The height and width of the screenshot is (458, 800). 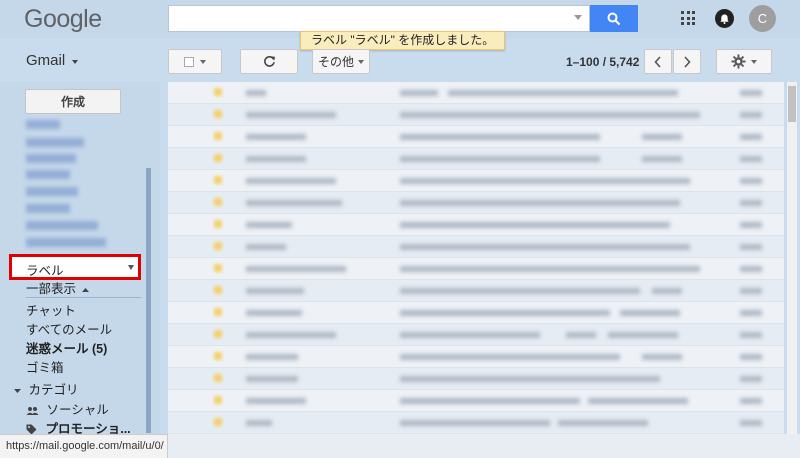 I want to click on pagination-count: 1–100 / 5,742, so click(x=603, y=62).